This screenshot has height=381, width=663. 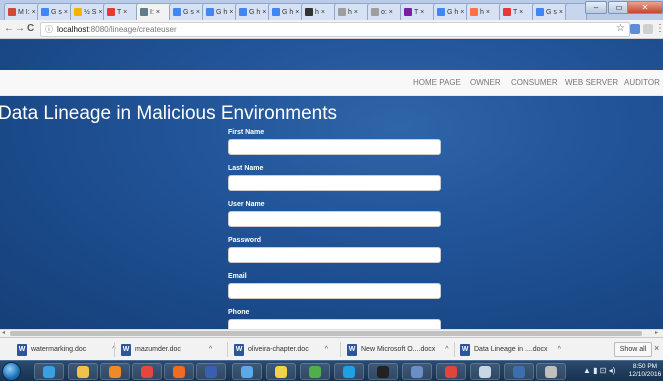 I want to click on scroll-right-arrow-icon: ▸, so click(x=656, y=332).